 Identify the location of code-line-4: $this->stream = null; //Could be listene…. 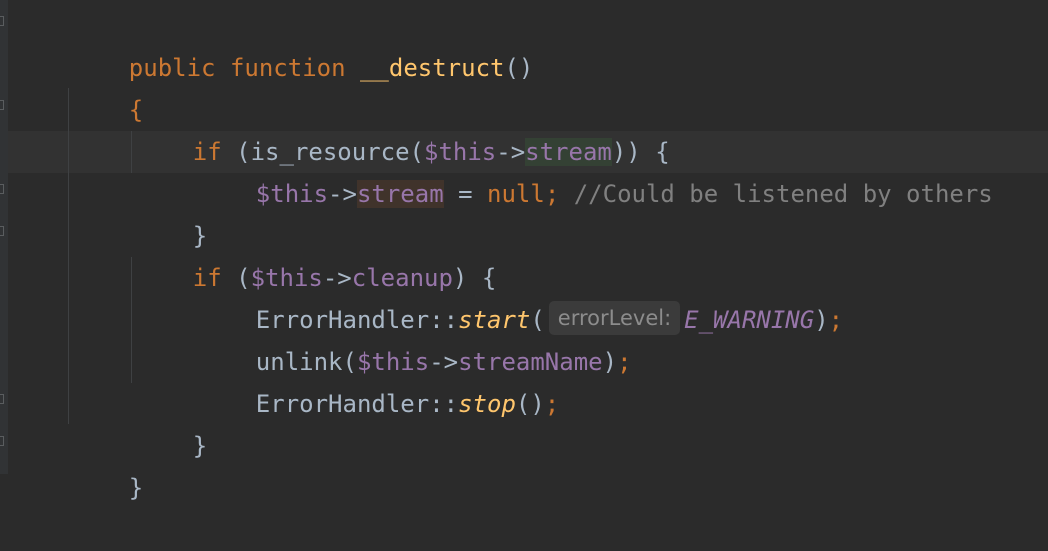
(595, 169).